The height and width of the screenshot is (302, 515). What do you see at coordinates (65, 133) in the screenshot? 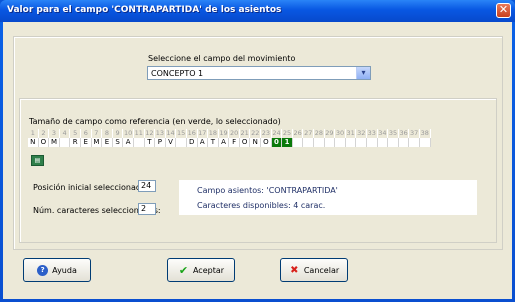
I see `position-number-cell: 4` at bounding box center [65, 133].